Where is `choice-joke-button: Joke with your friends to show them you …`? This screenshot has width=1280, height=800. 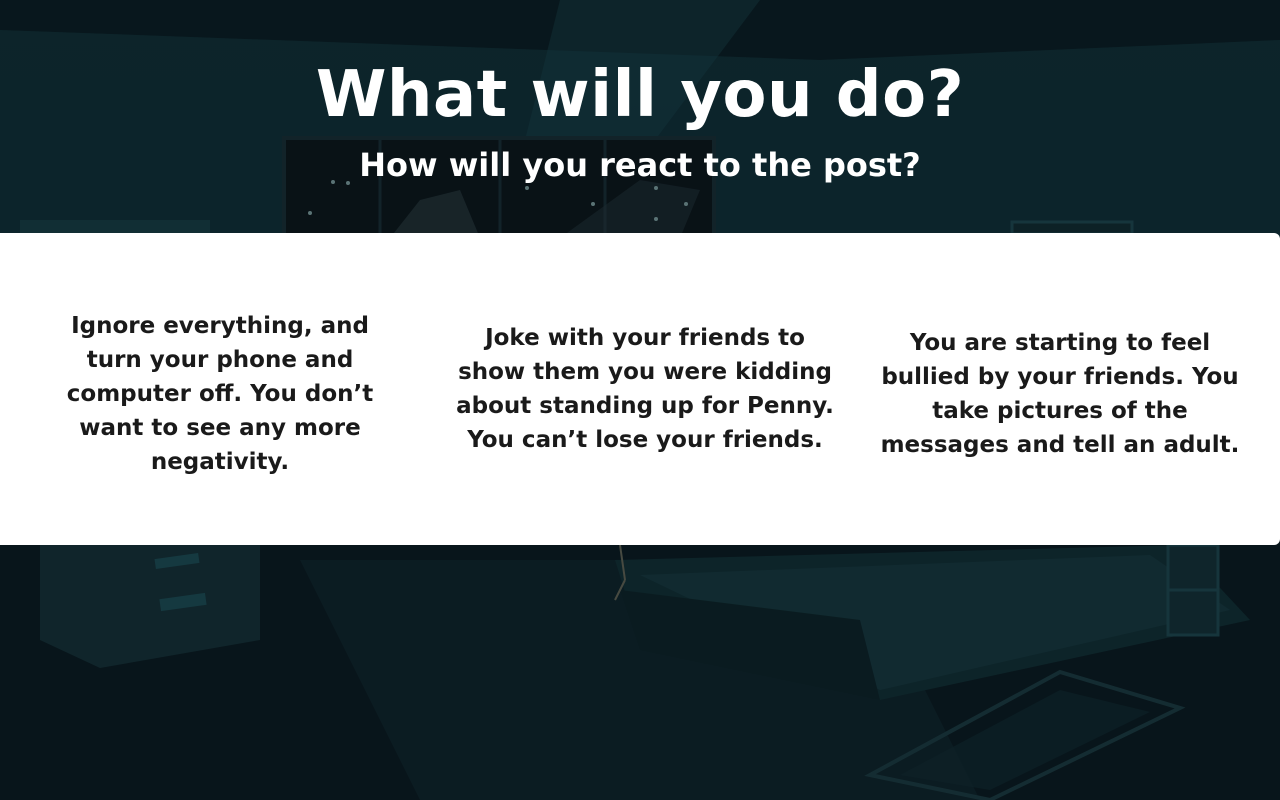
choice-joke-button: Joke with your friends to show them you … is located at coordinates (645, 389).